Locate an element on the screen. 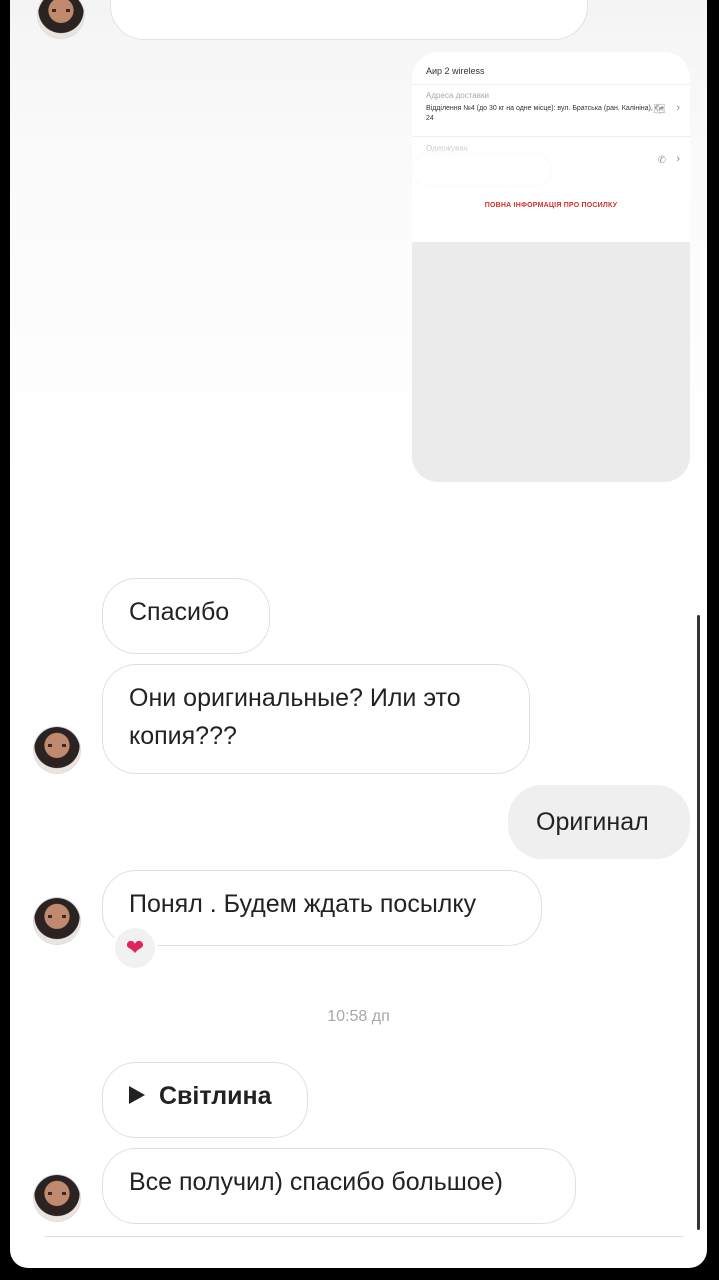 This screenshot has width=719, height=1280. phone-icon: ✆ is located at coordinates (661, 160).